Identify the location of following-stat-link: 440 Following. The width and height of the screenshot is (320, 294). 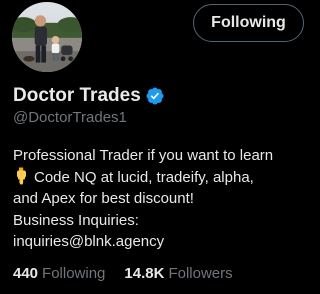
(59, 273).